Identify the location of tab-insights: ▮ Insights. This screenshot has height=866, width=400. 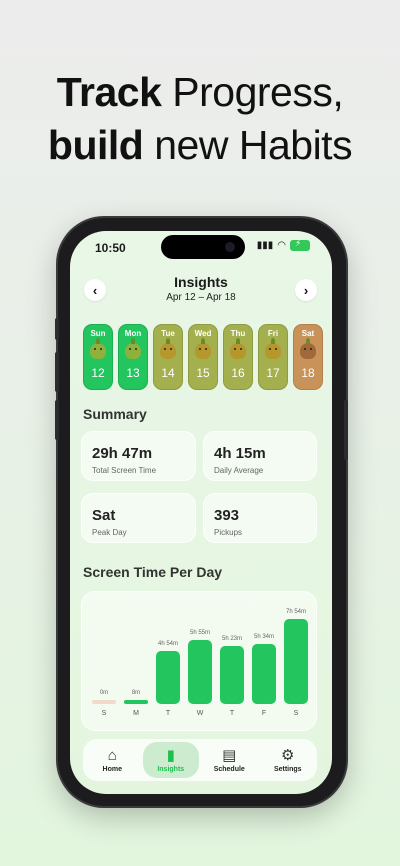
(170, 760).